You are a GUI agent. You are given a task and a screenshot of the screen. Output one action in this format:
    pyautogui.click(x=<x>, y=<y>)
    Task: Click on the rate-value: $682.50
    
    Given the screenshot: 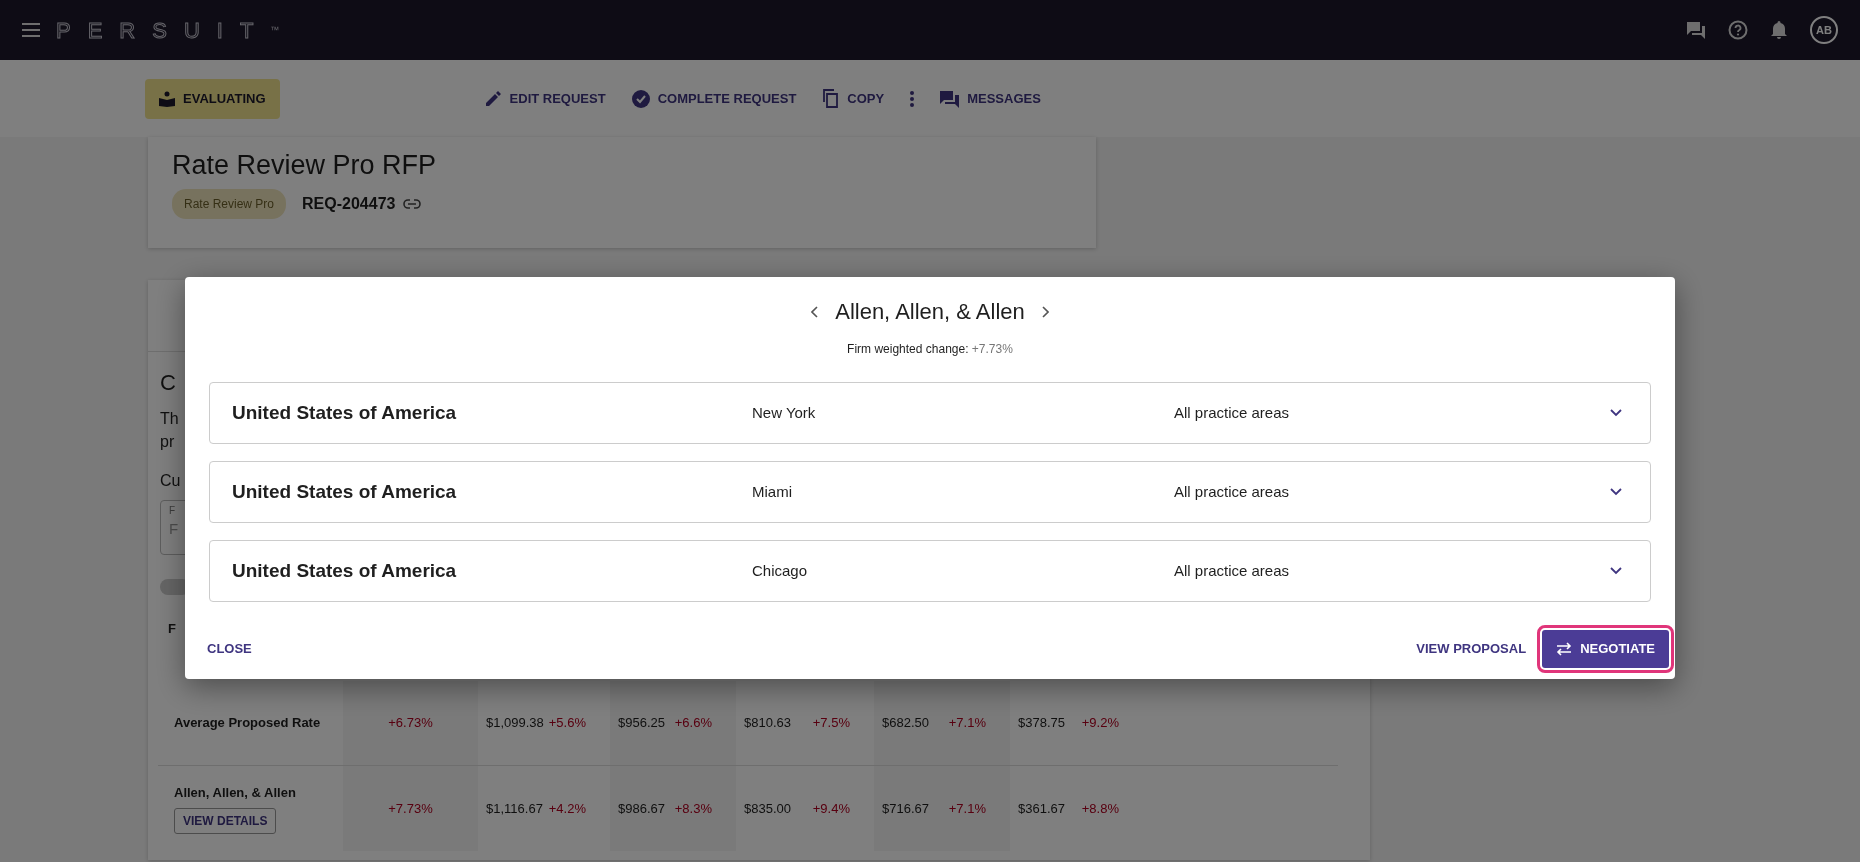 What is the action you would take?
    pyautogui.click(x=905, y=723)
    